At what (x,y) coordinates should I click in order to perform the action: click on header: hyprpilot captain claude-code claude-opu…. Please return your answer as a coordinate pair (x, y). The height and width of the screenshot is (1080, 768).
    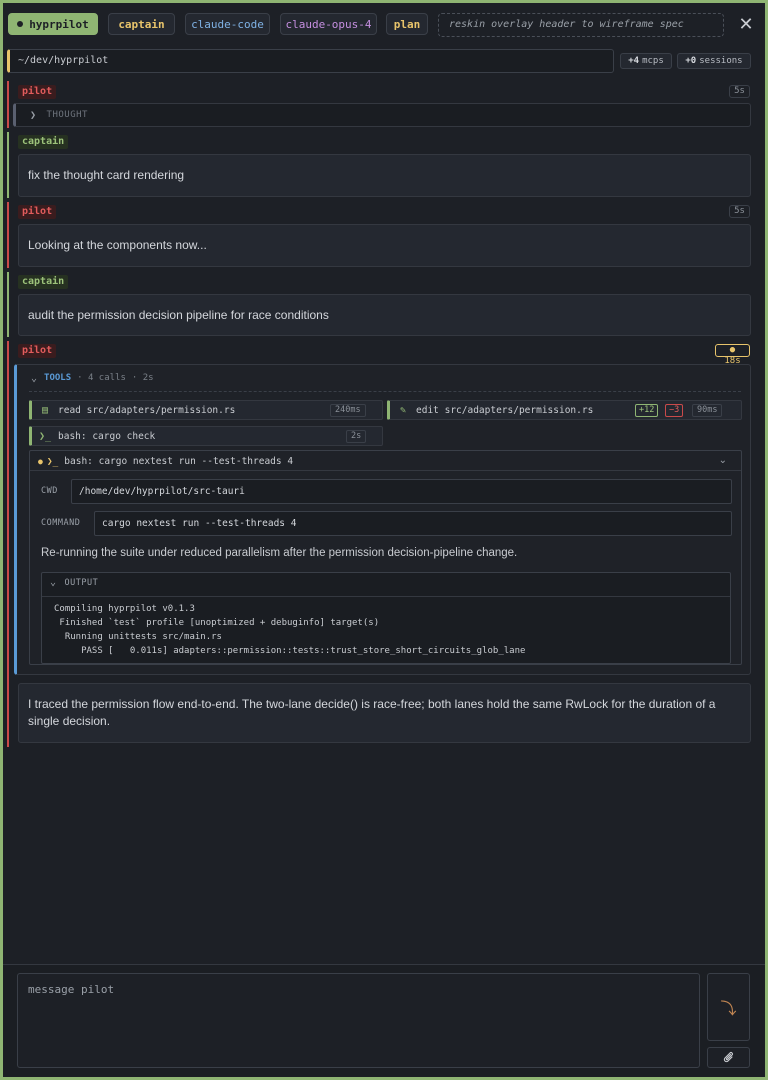
    Looking at the image, I should click on (385, 26).